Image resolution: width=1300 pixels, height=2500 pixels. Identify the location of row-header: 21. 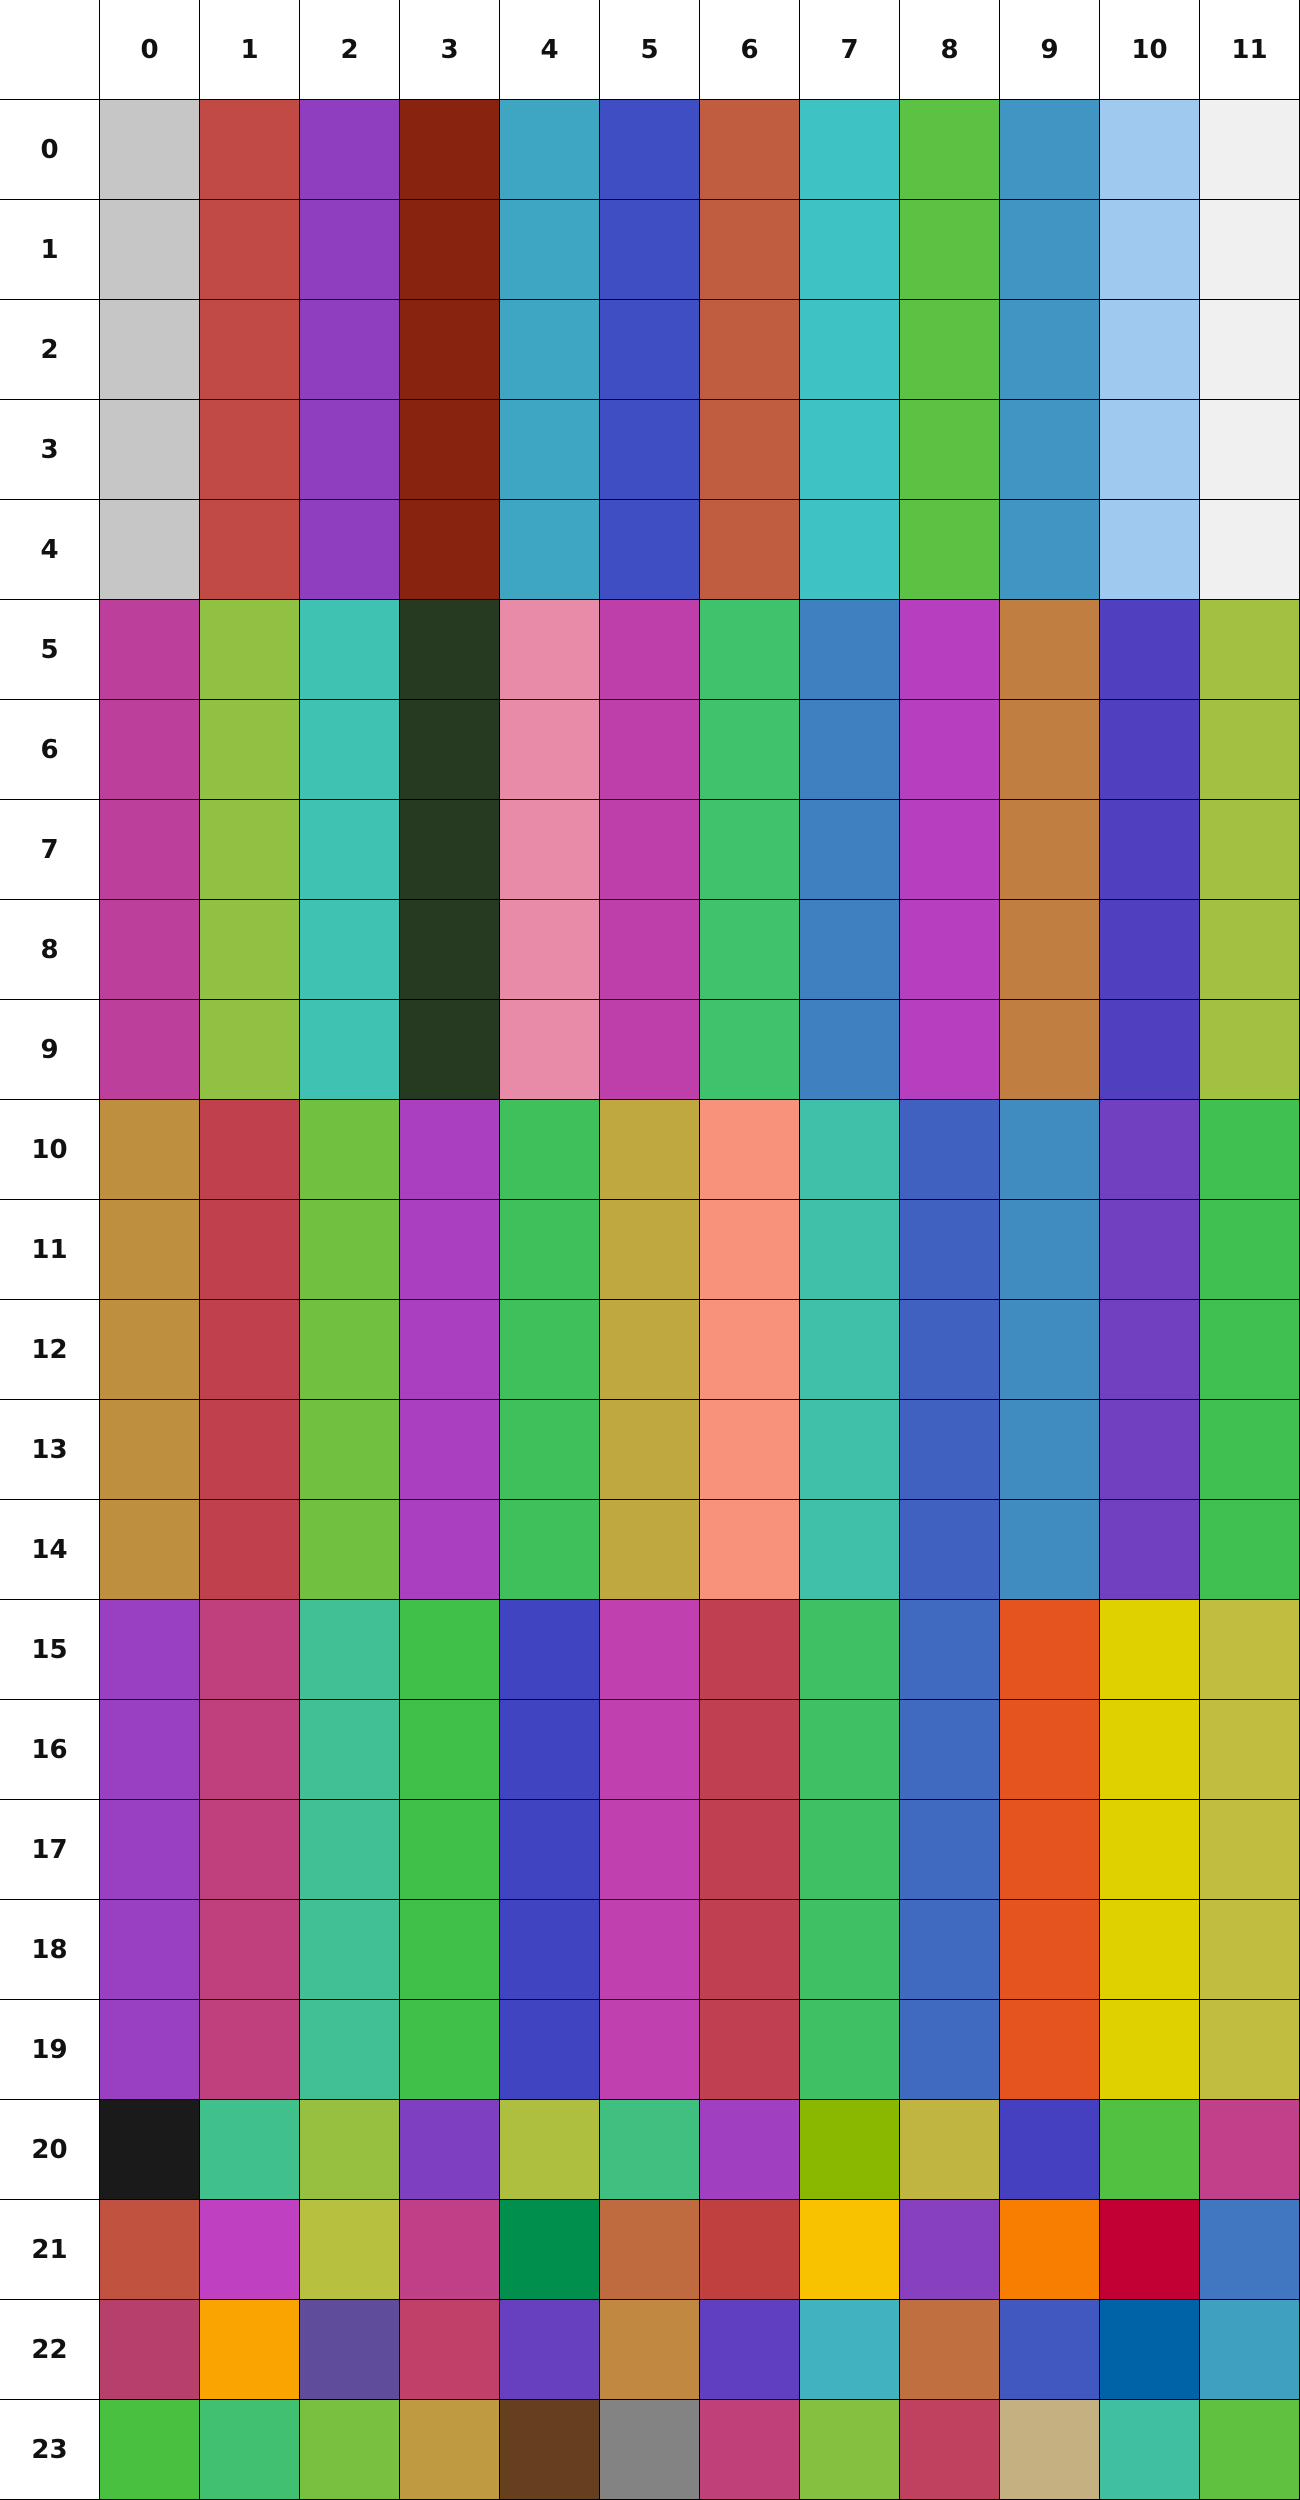
(50, 2250).